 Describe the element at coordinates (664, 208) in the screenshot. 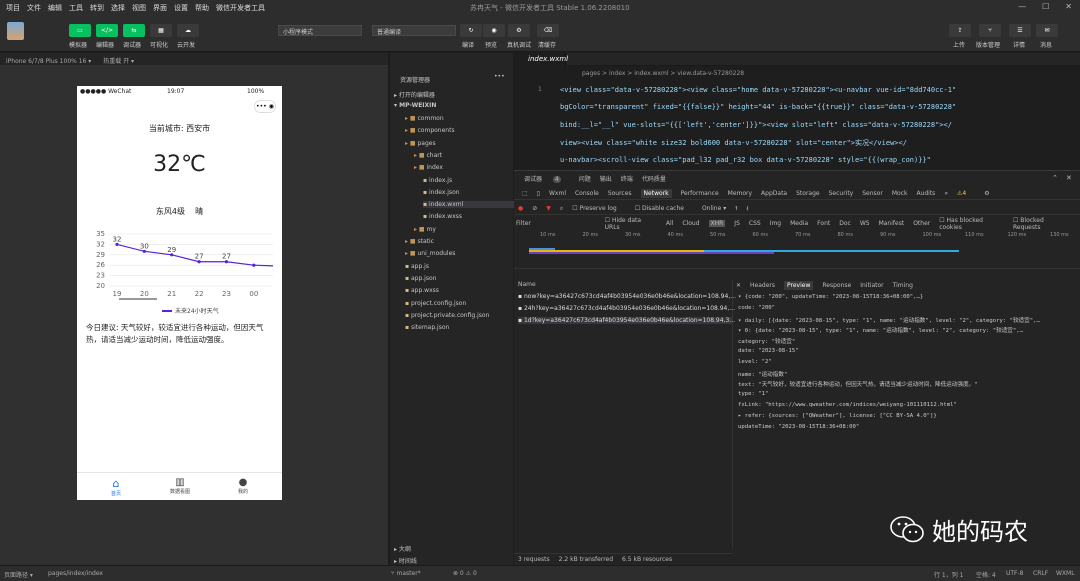

I see `disable-cache: ☐ Disable cache` at that location.